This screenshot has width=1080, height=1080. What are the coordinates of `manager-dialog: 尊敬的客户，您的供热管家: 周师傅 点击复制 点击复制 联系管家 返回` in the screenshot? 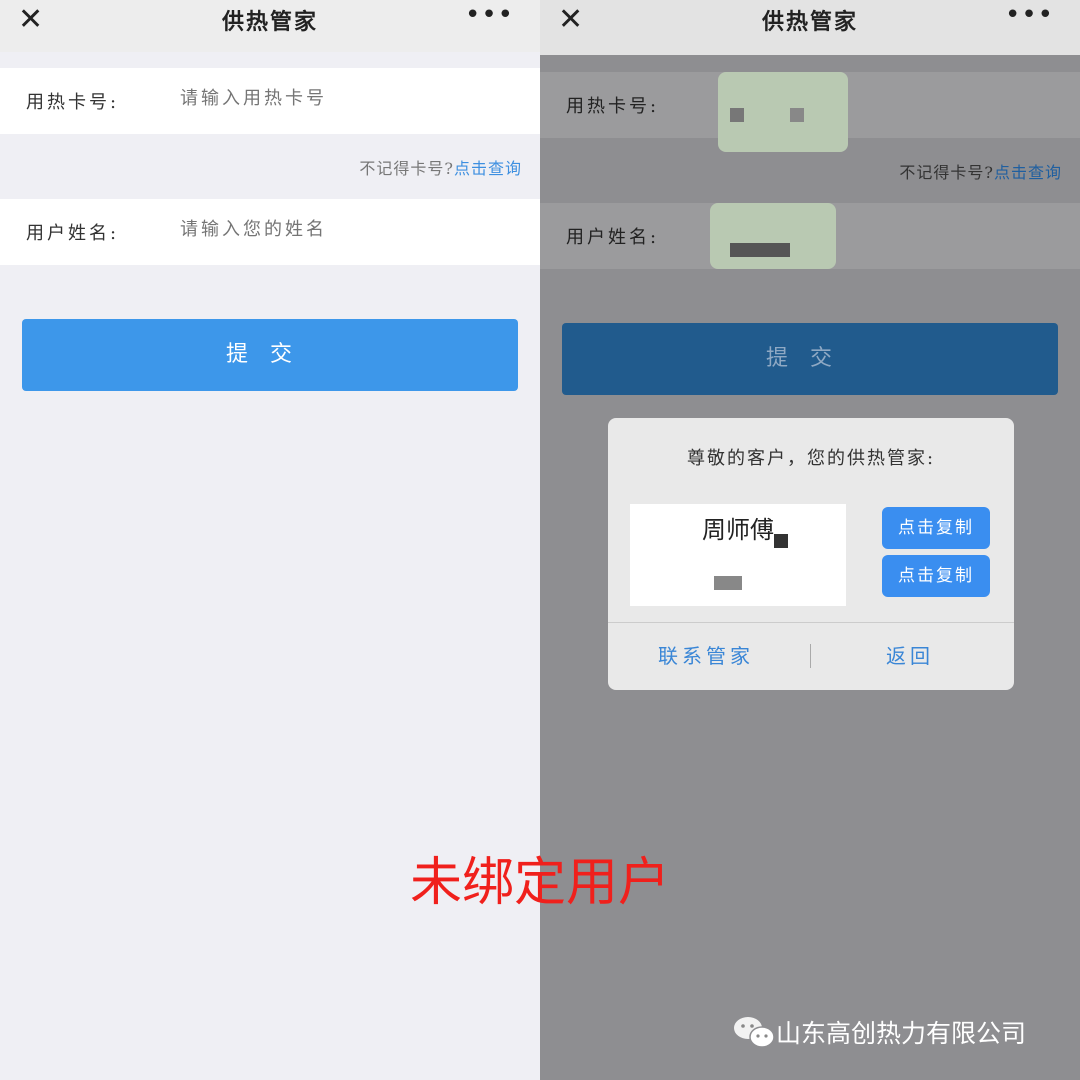 It's located at (811, 554).